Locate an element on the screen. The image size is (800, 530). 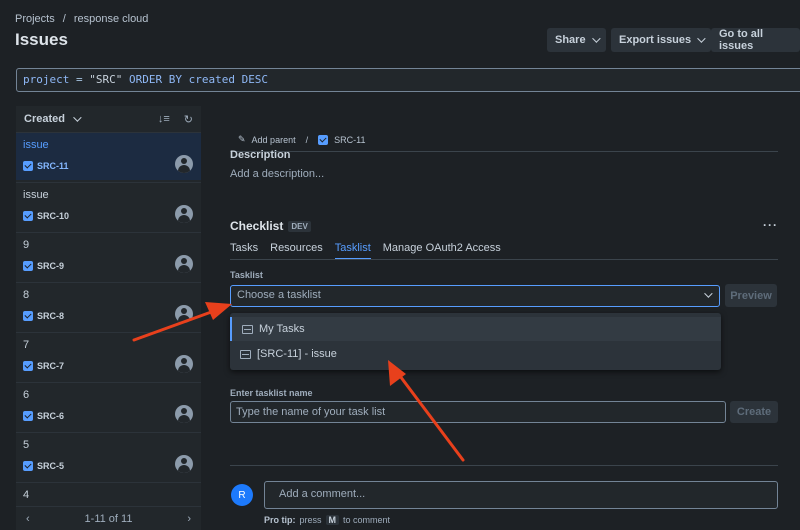
issue-card: issue SRC-10 is located at coordinates (108, 206).